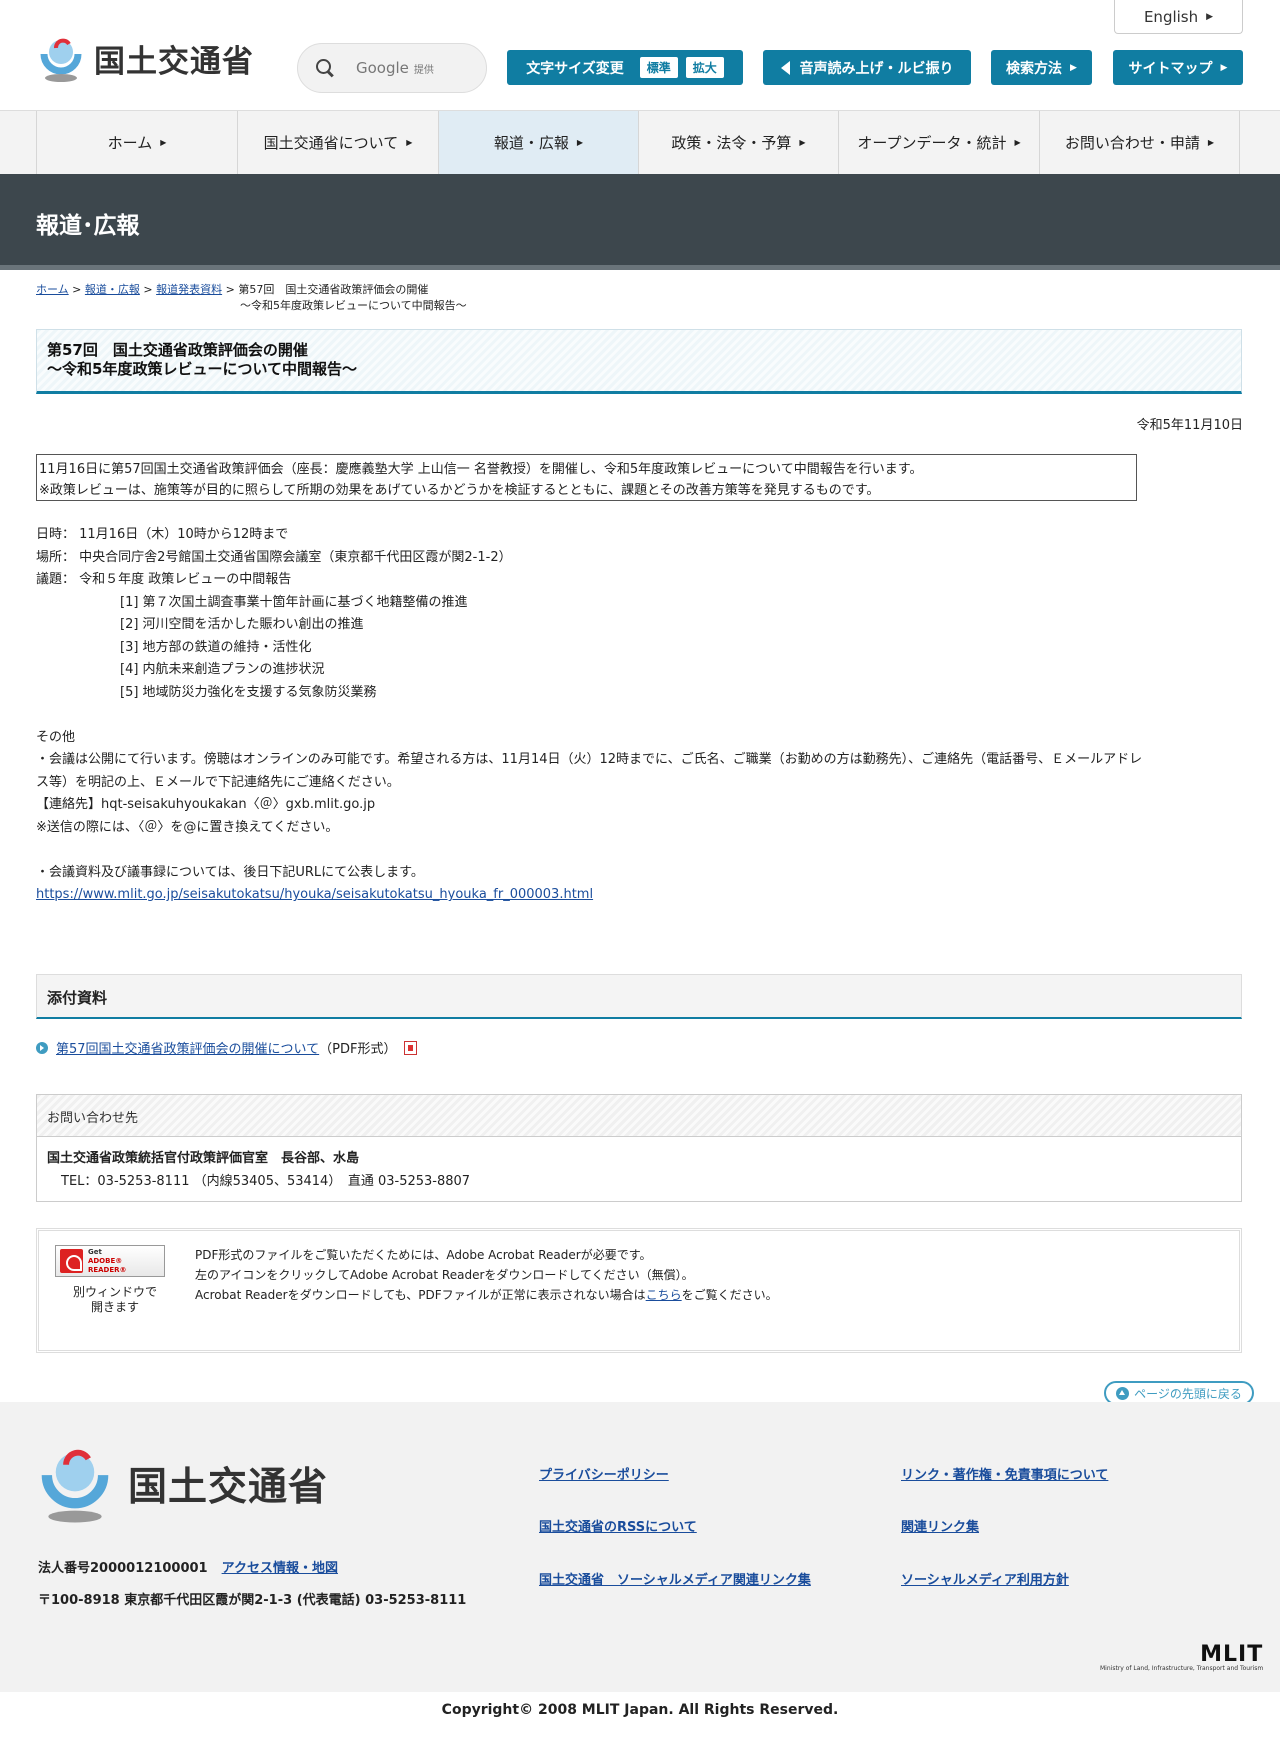 The image size is (1280, 1744). I want to click on back-to-top-label: ページの先頭に戻る, so click(1188, 1393).